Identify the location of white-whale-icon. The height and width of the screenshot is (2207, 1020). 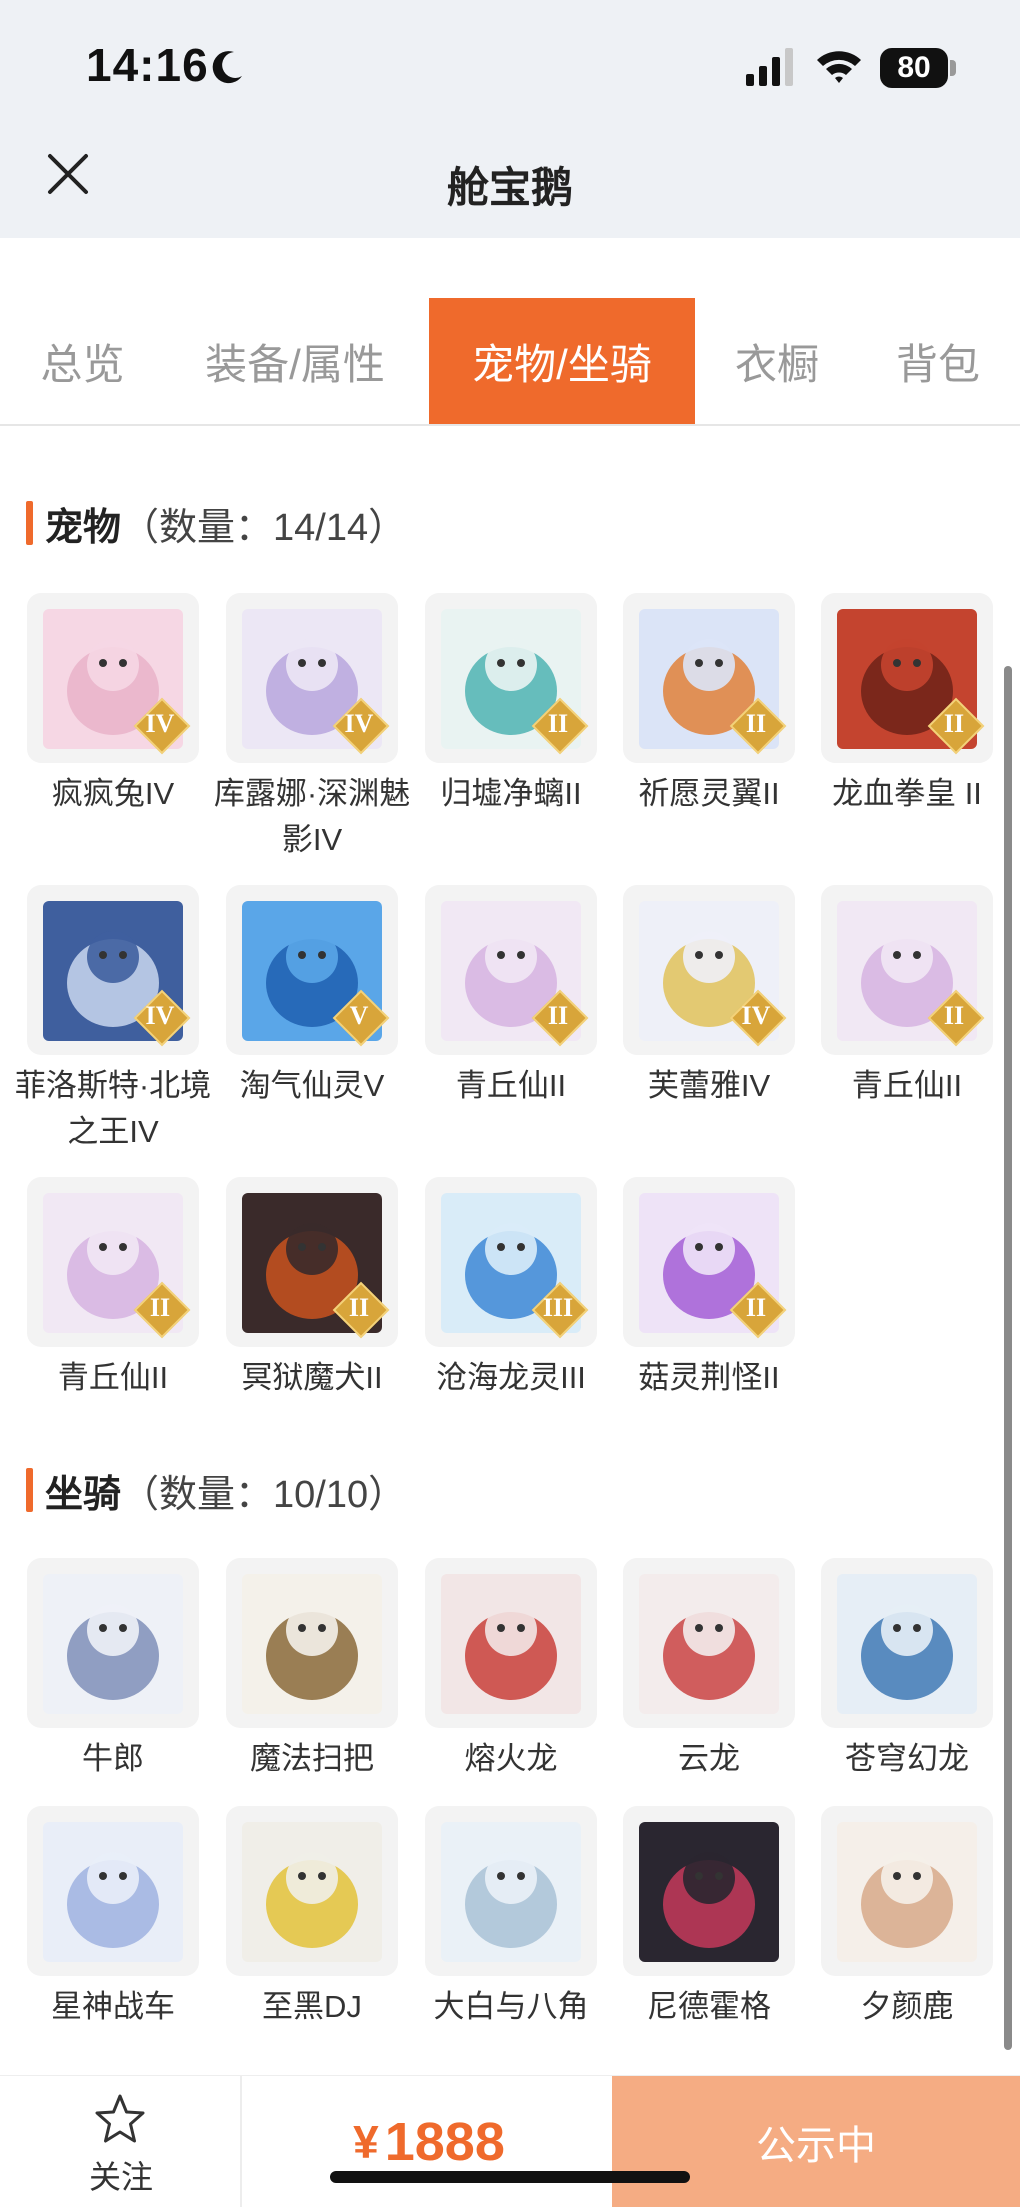
(511, 1892).